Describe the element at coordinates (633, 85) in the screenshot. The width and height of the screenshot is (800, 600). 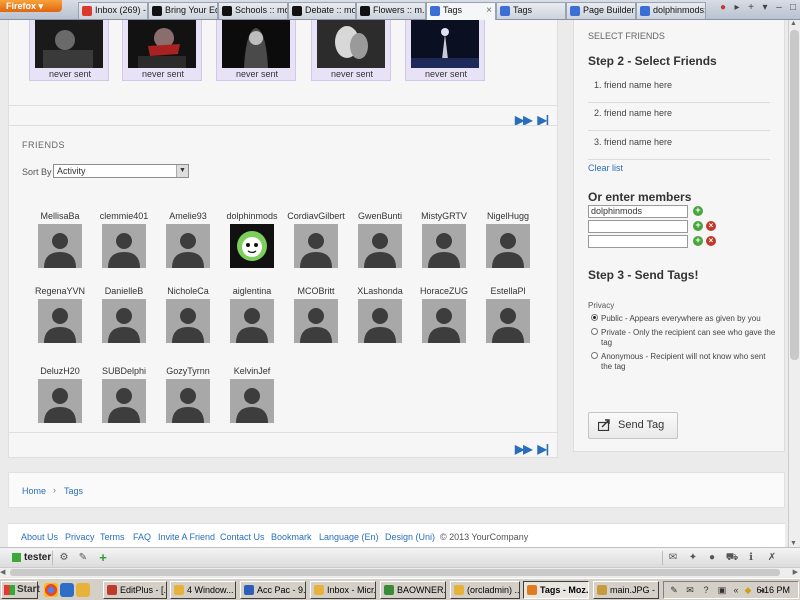
I see `friend-slot: 1. friend name here` at that location.